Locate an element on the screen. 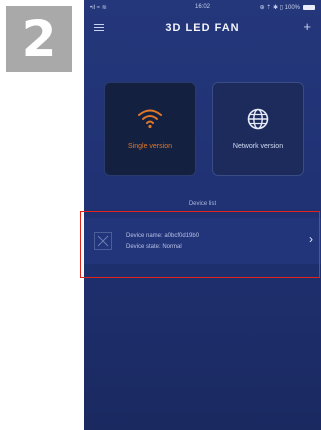 The image size is (321, 430). network-version-card: Network version is located at coordinates (258, 129).